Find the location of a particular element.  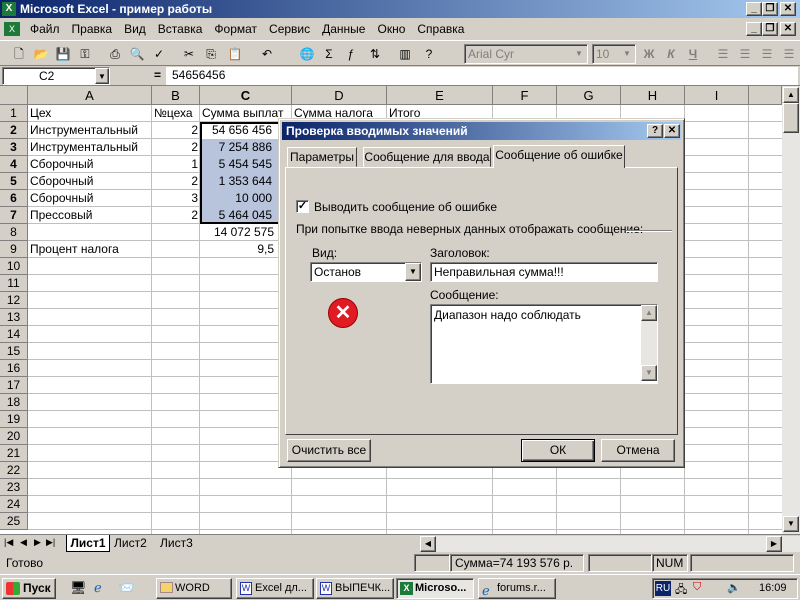

vertical-scrollbar: ▲ ▼ is located at coordinates (791, 310).